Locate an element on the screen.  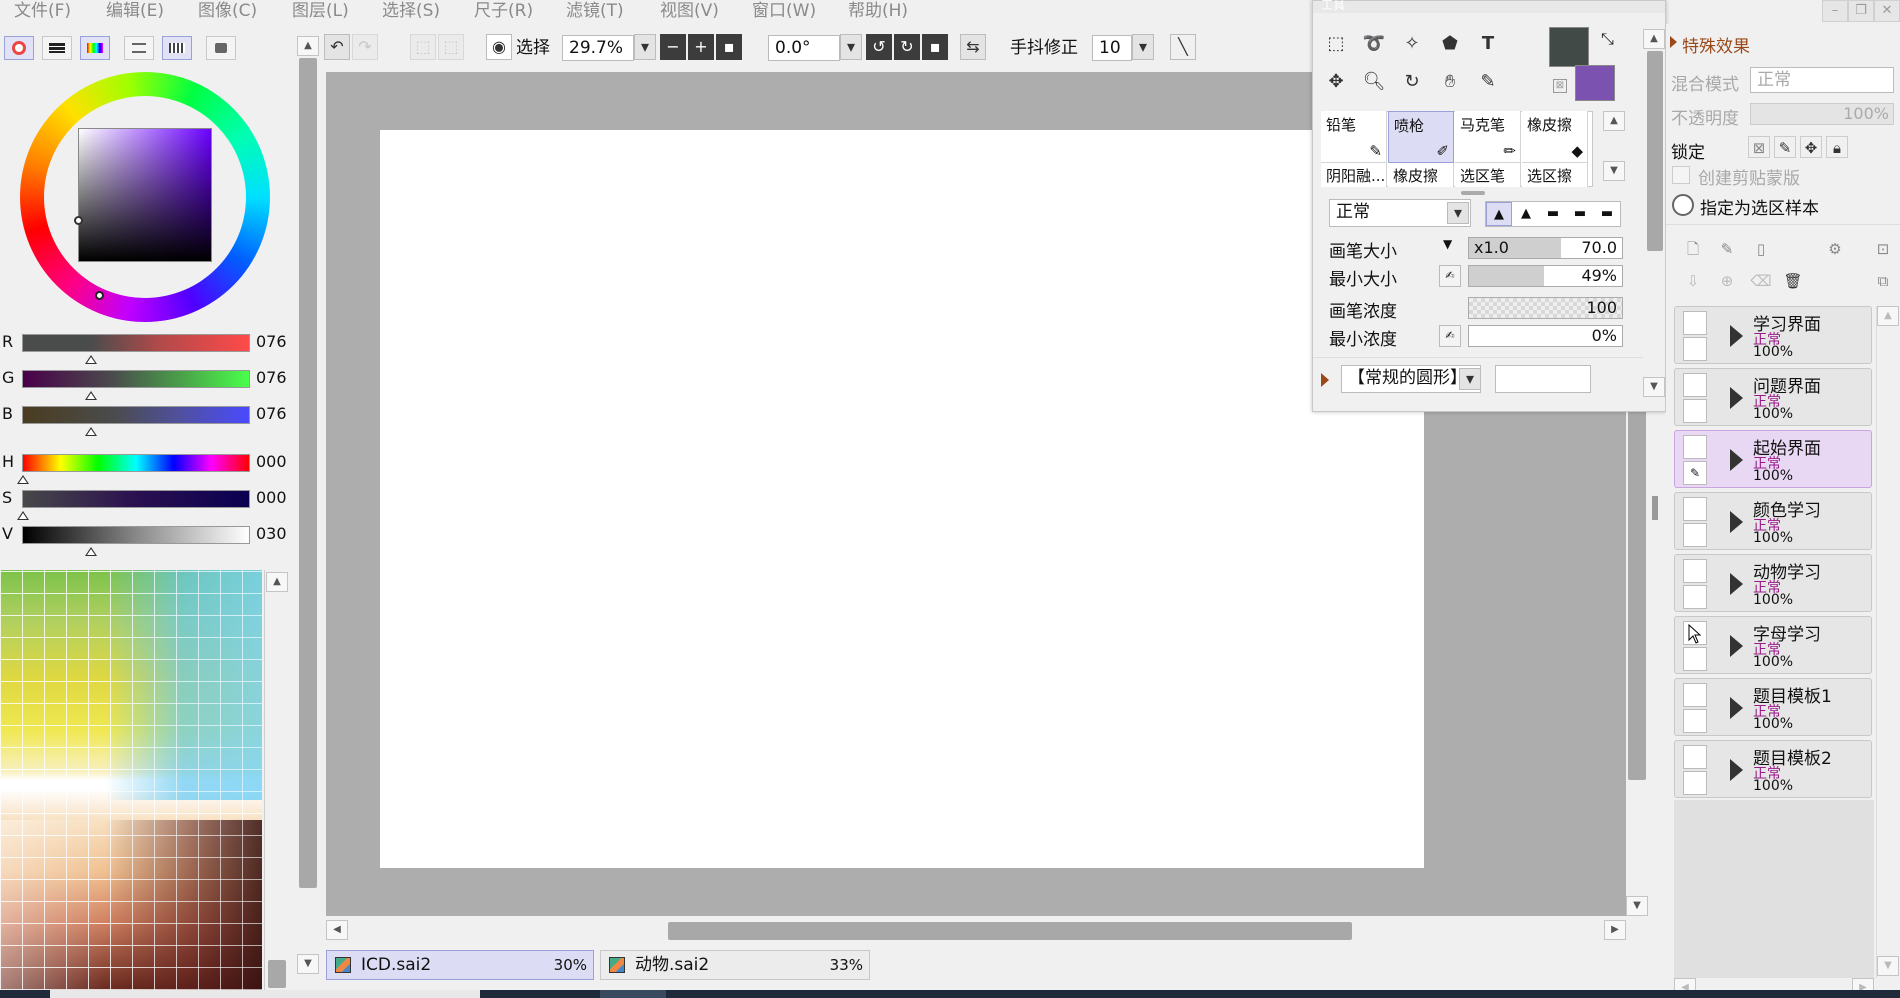
clip-mask-checkbox is located at coordinates (1681, 175).